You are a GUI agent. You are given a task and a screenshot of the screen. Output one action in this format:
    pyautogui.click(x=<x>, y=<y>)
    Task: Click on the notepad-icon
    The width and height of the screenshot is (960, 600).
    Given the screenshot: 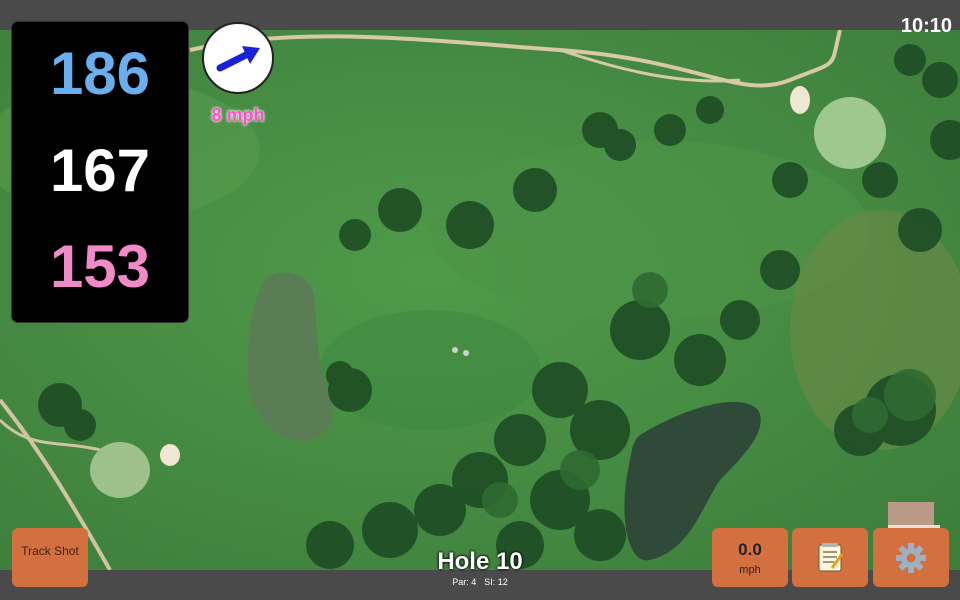 What is the action you would take?
    pyautogui.click(x=831, y=557)
    